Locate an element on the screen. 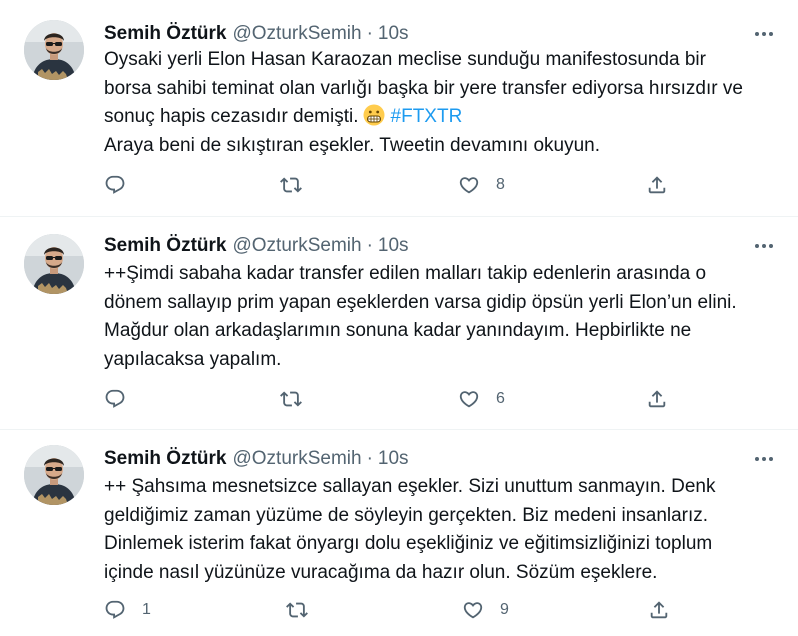  like-count: 8 is located at coordinates (500, 184).